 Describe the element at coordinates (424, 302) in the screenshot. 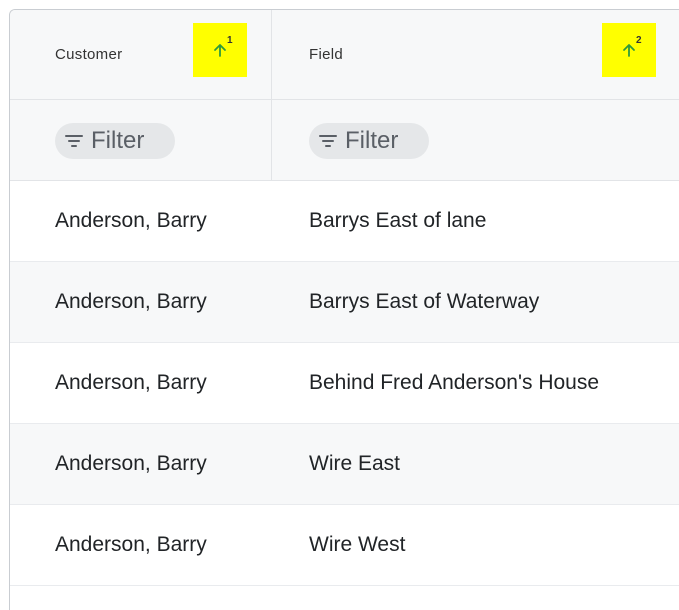

I see `cell-field: Barrys East of Waterway` at that location.